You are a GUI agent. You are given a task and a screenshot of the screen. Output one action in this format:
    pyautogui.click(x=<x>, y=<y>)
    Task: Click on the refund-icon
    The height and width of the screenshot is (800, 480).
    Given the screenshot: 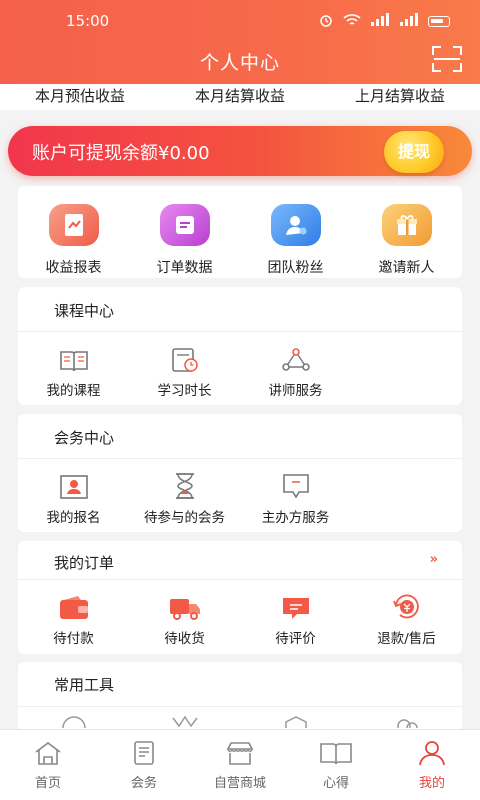 What is the action you would take?
    pyautogui.click(x=406, y=606)
    